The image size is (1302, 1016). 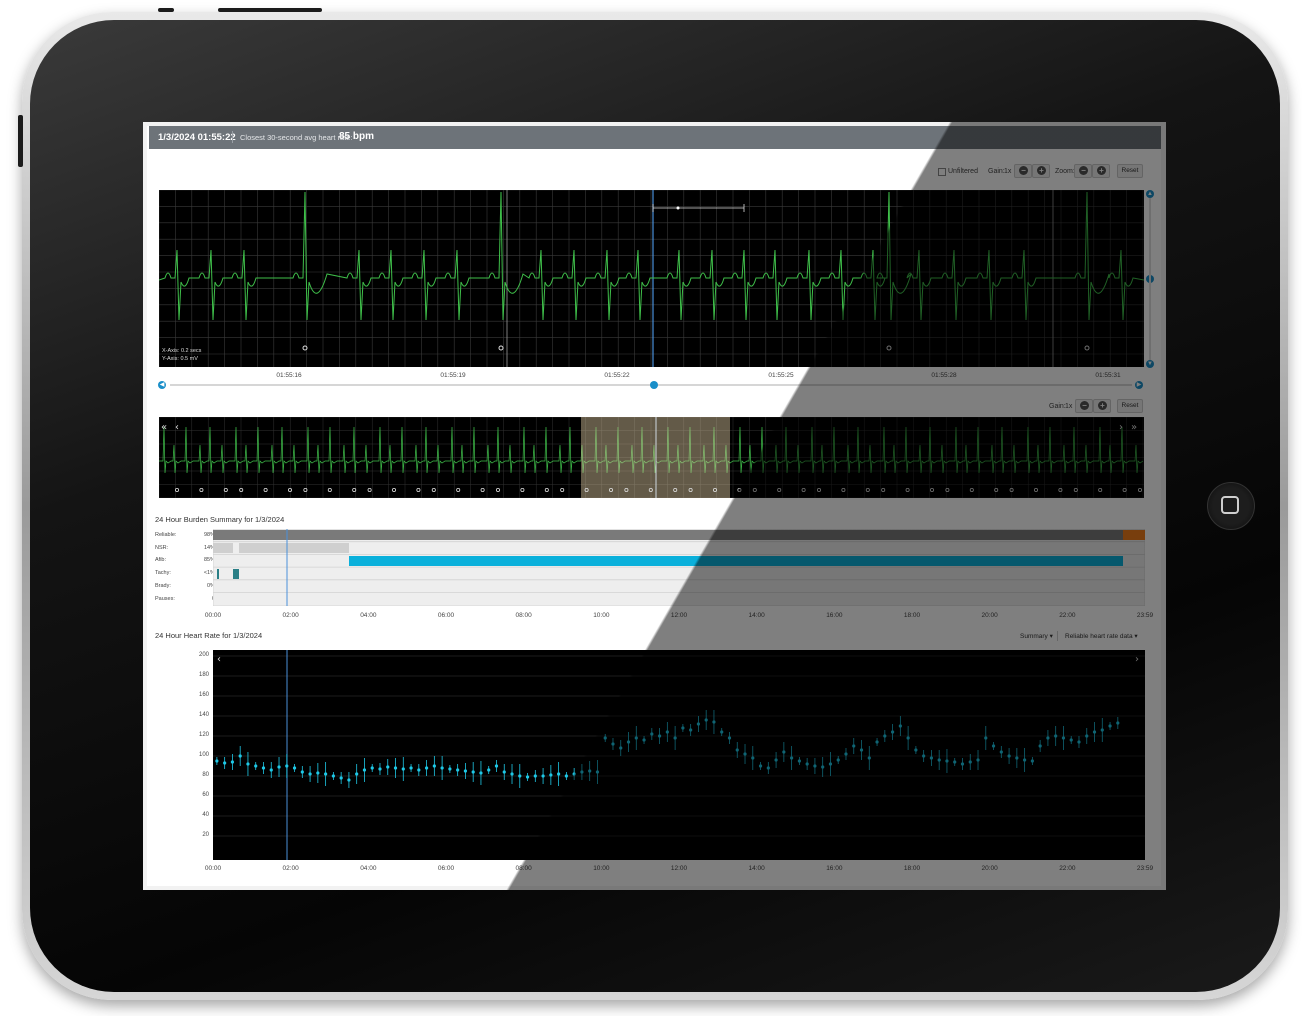 I want to click on scroll-left-icon: ◀, so click(x=162, y=385).